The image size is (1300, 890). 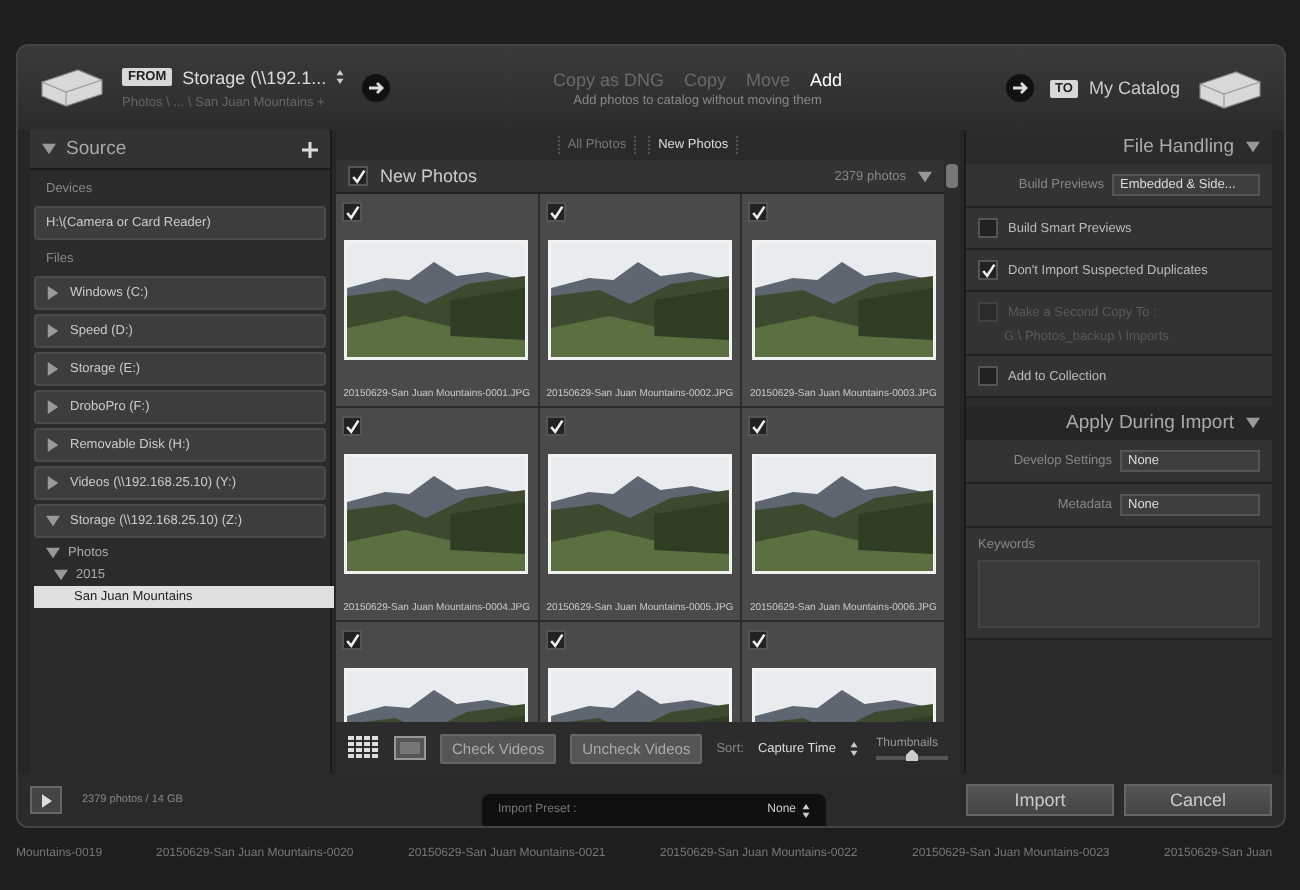 I want to click on destination-catalog: My Catalog, so click(x=1134, y=88).